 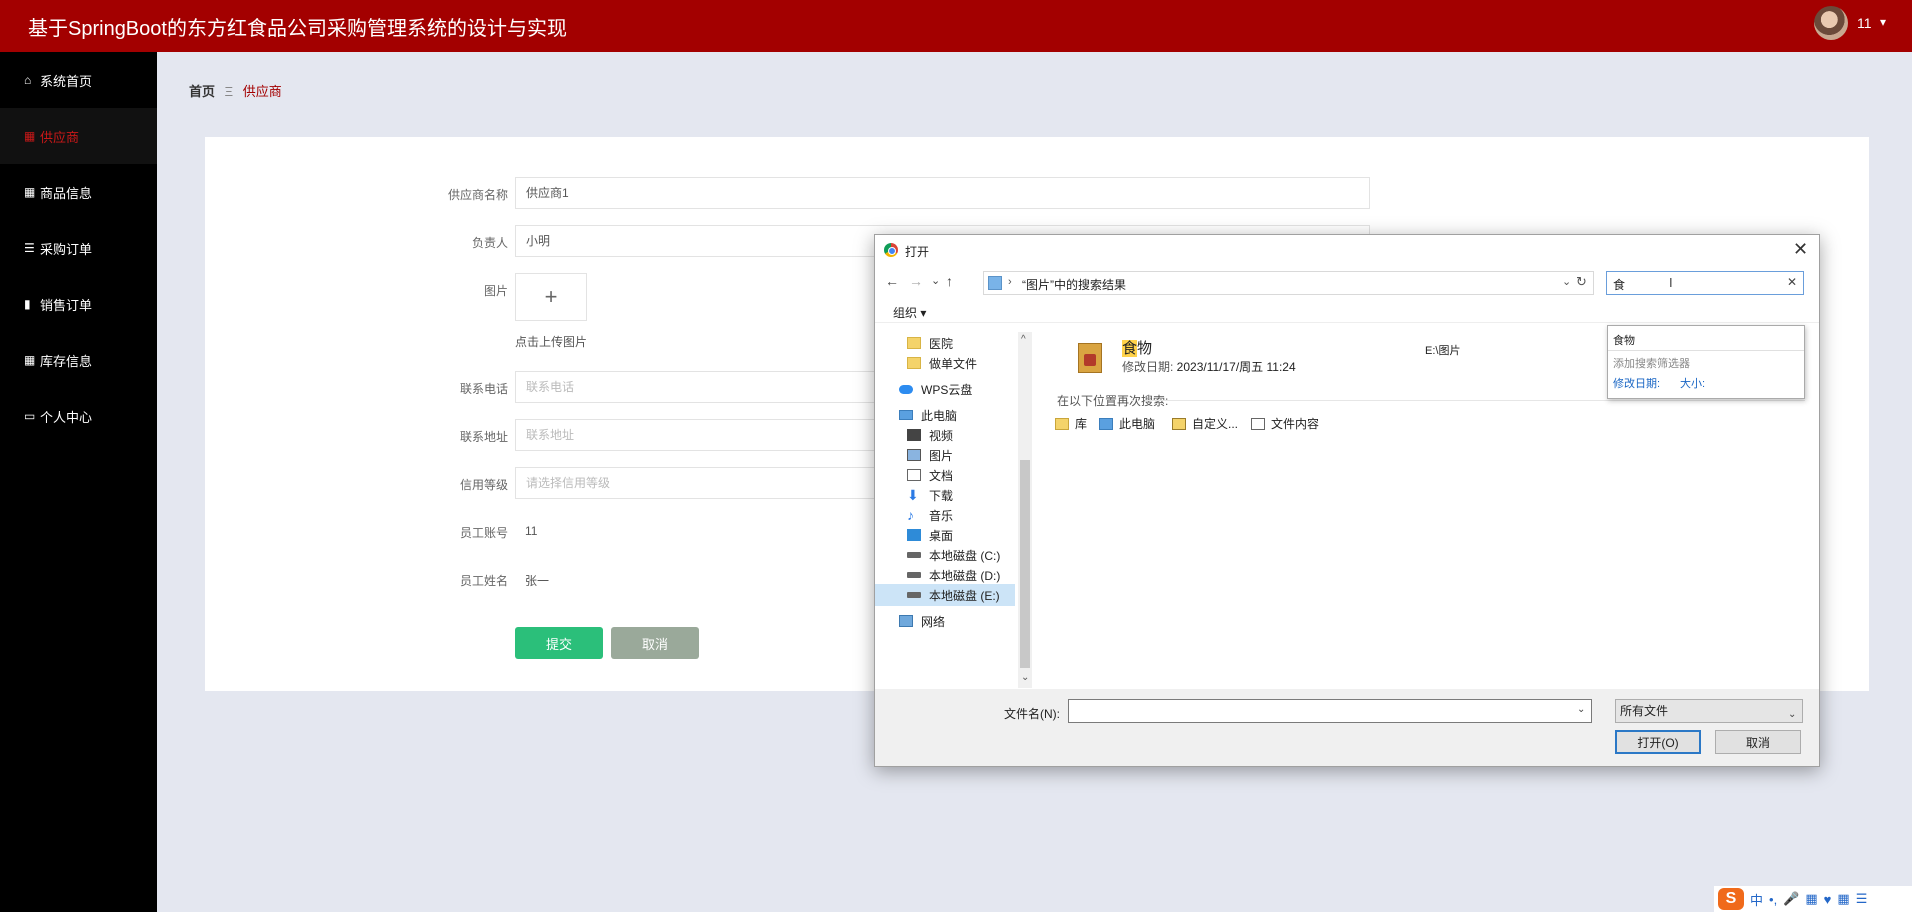 What do you see at coordinates (1658, 742) in the screenshot?
I see `open-button: 打开(O)` at bounding box center [1658, 742].